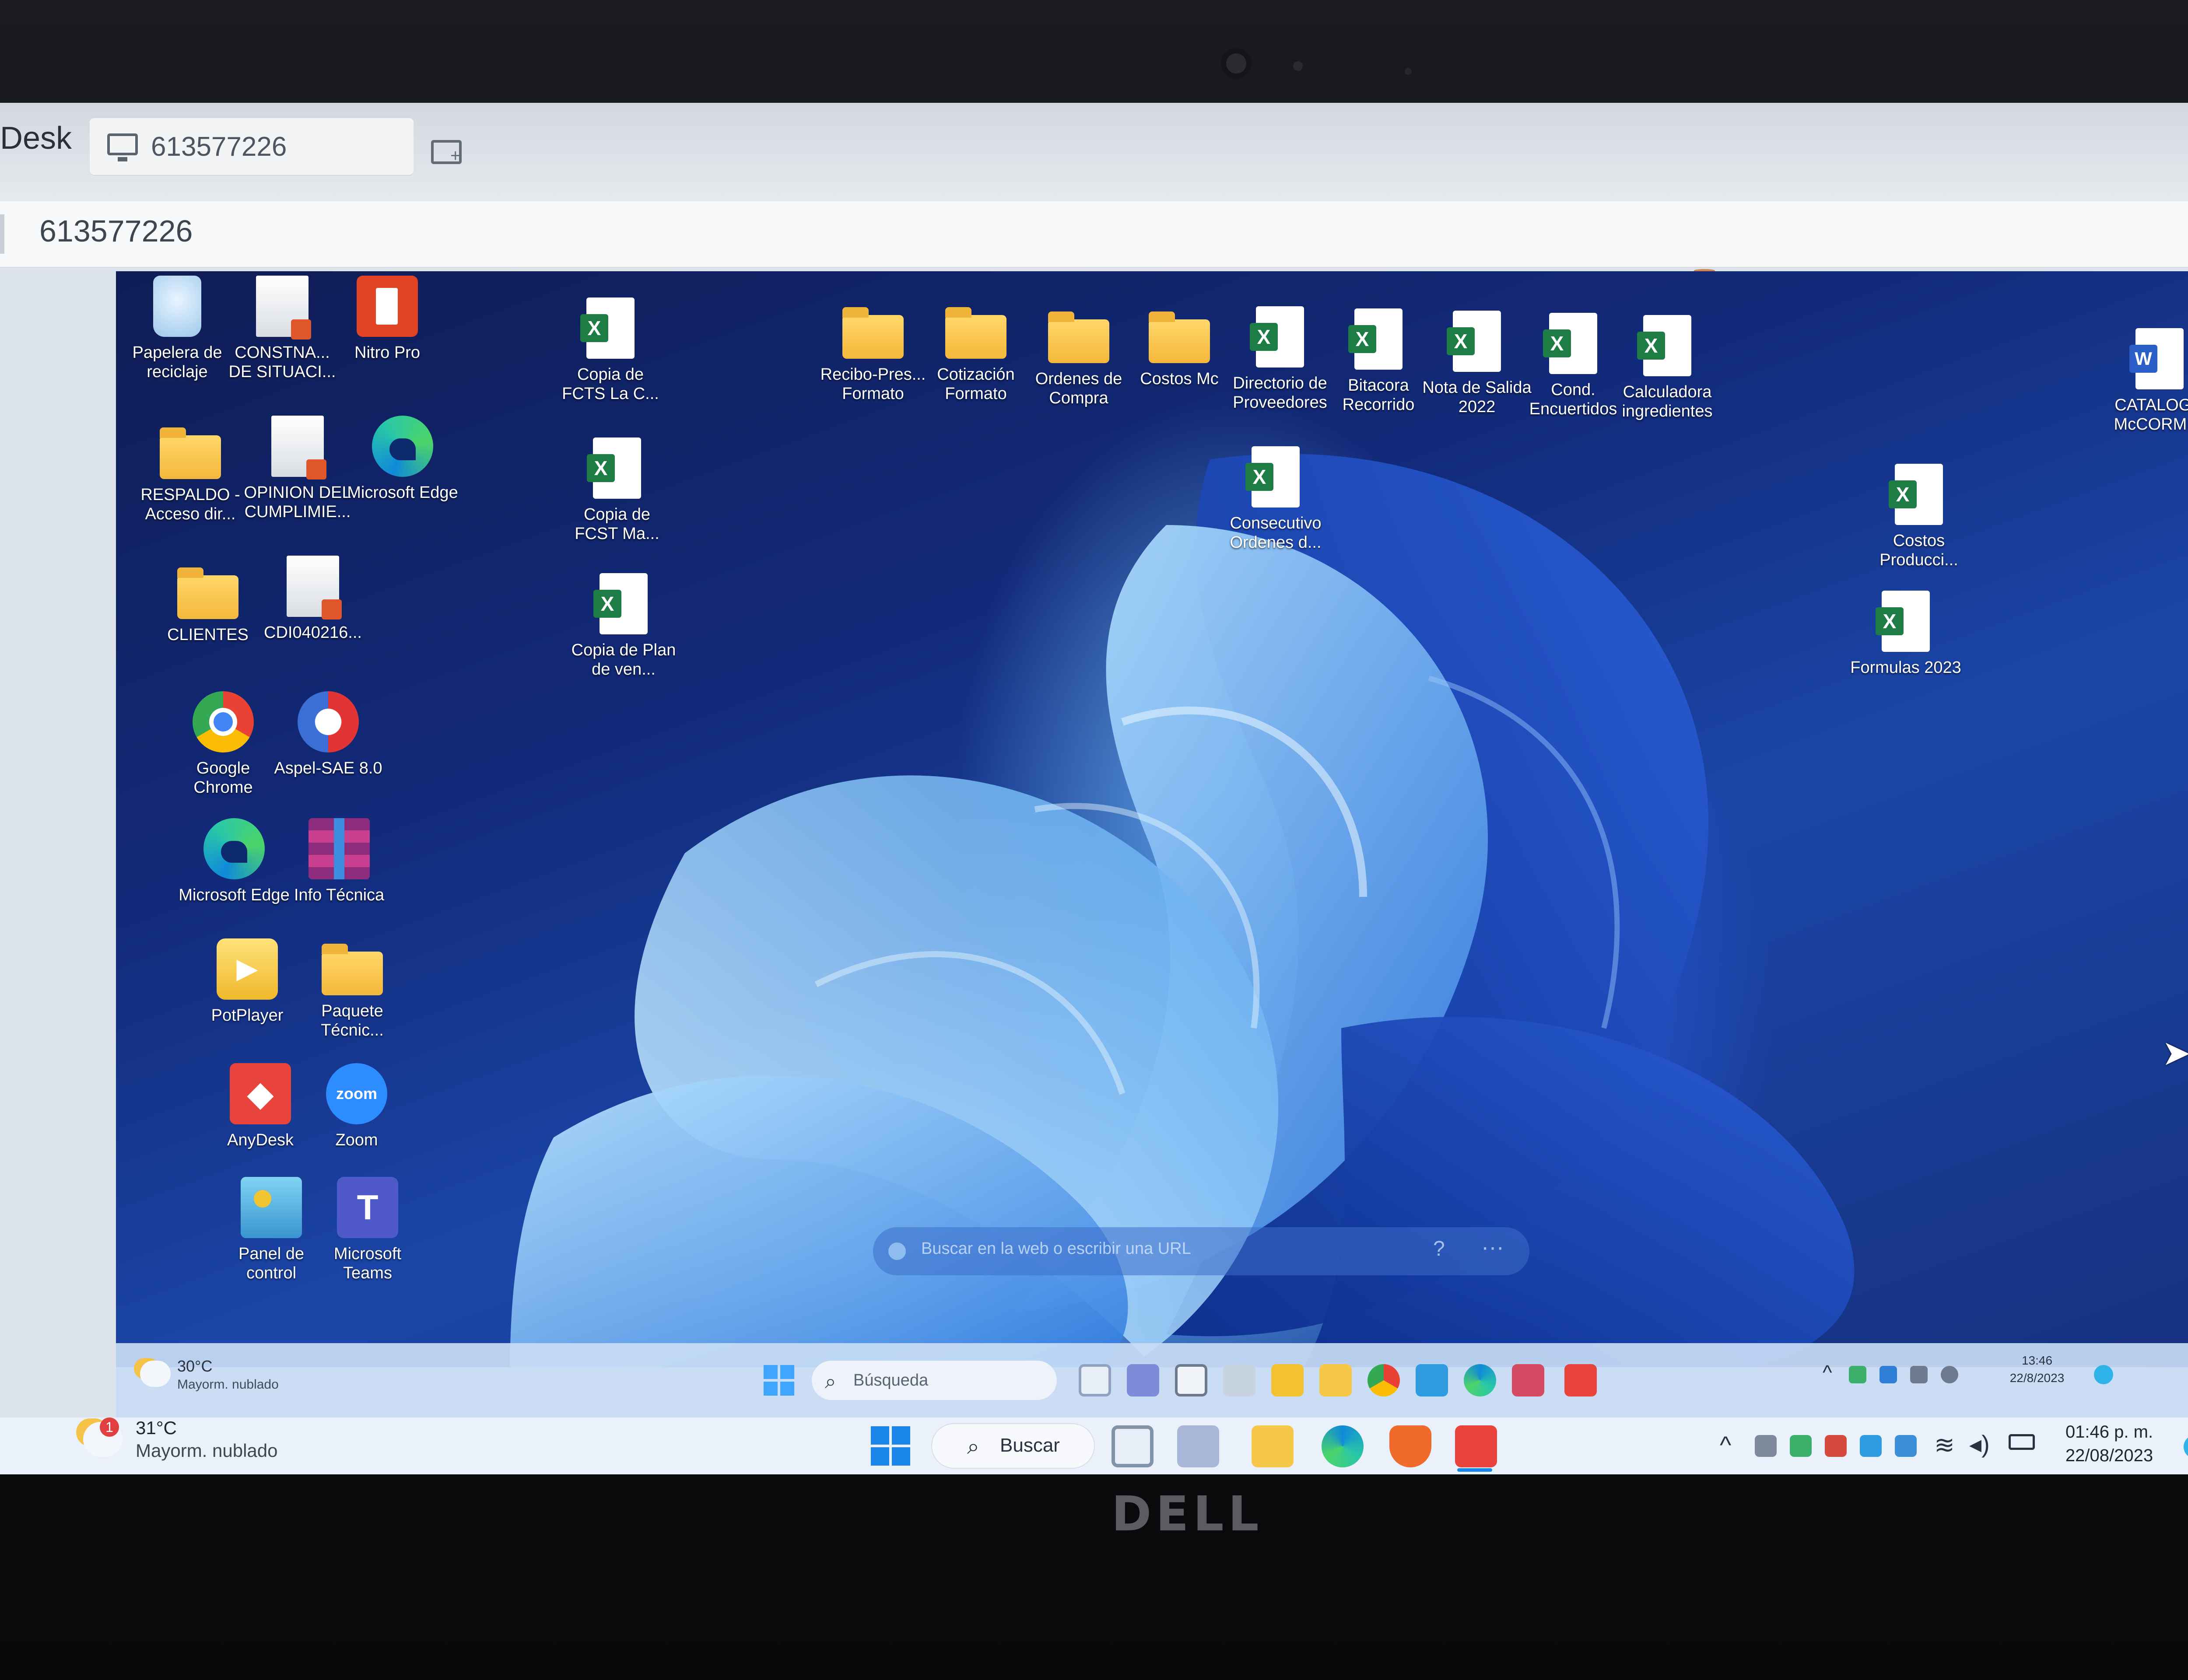 The height and width of the screenshot is (1680, 2188). Describe the element at coordinates (1094, 152) in the screenshot. I see `anydesk-tabbar: Desk 613577226` at that location.